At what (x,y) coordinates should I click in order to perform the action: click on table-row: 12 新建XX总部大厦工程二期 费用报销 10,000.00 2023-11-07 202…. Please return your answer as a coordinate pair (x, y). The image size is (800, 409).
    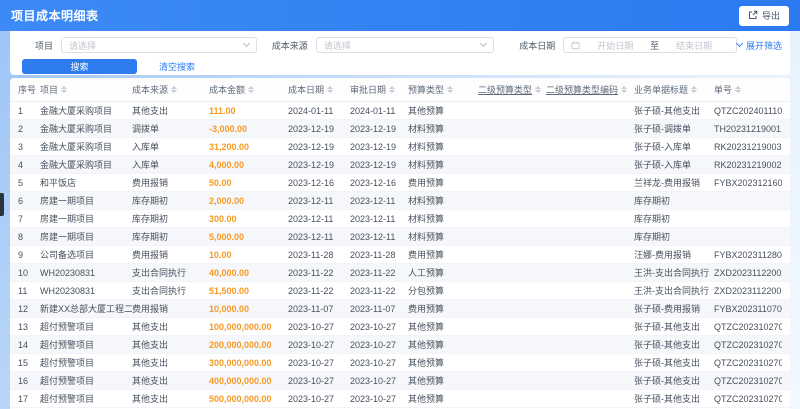
    Looking at the image, I should click on (400, 309).